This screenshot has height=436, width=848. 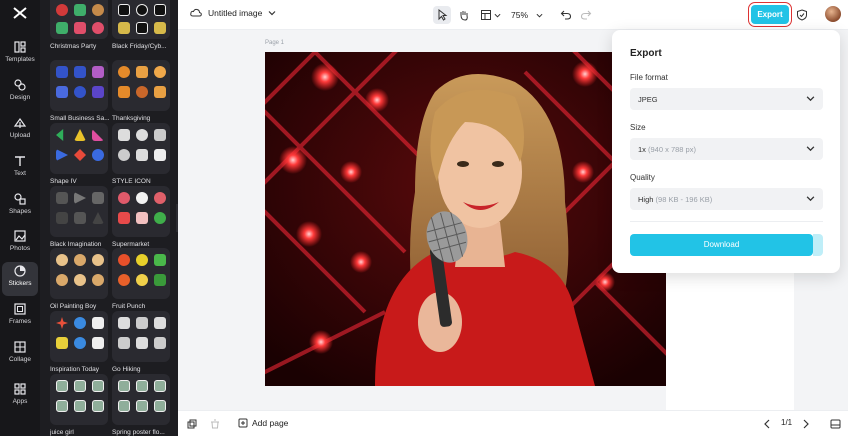 I want to click on sticker-pack: Go Hiking, so click(x=142, y=342).